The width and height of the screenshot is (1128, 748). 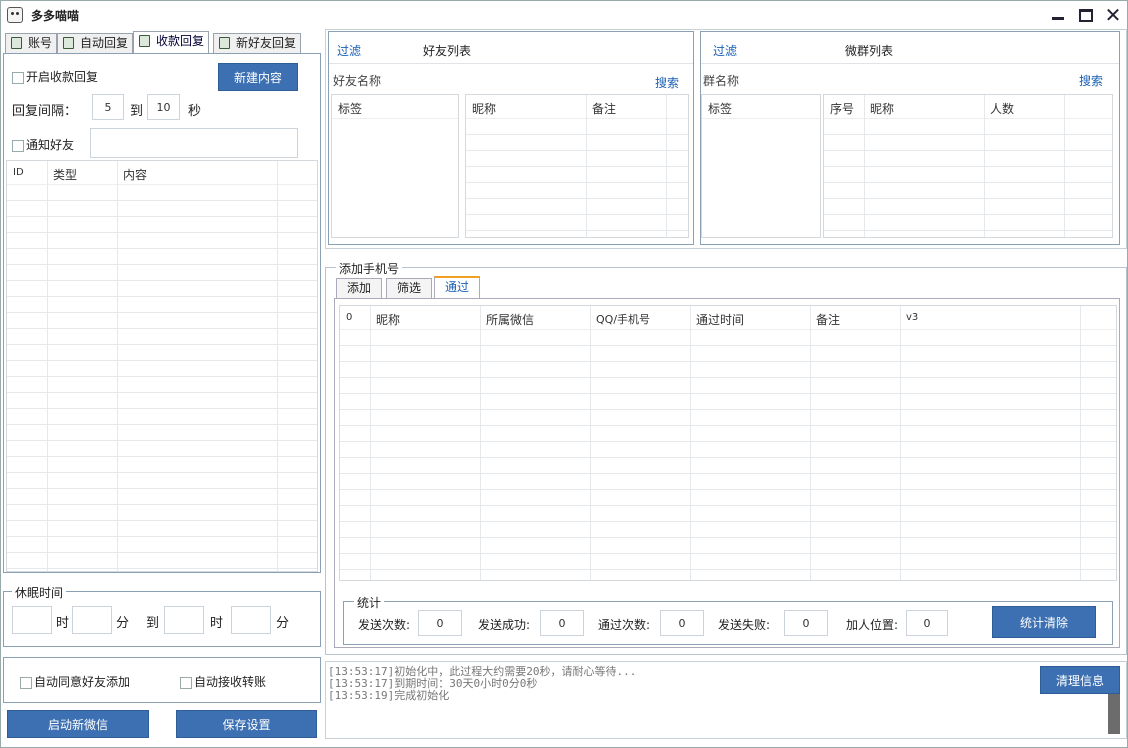 What do you see at coordinates (440, 623) in the screenshot?
I see `send-count-value: 0` at bounding box center [440, 623].